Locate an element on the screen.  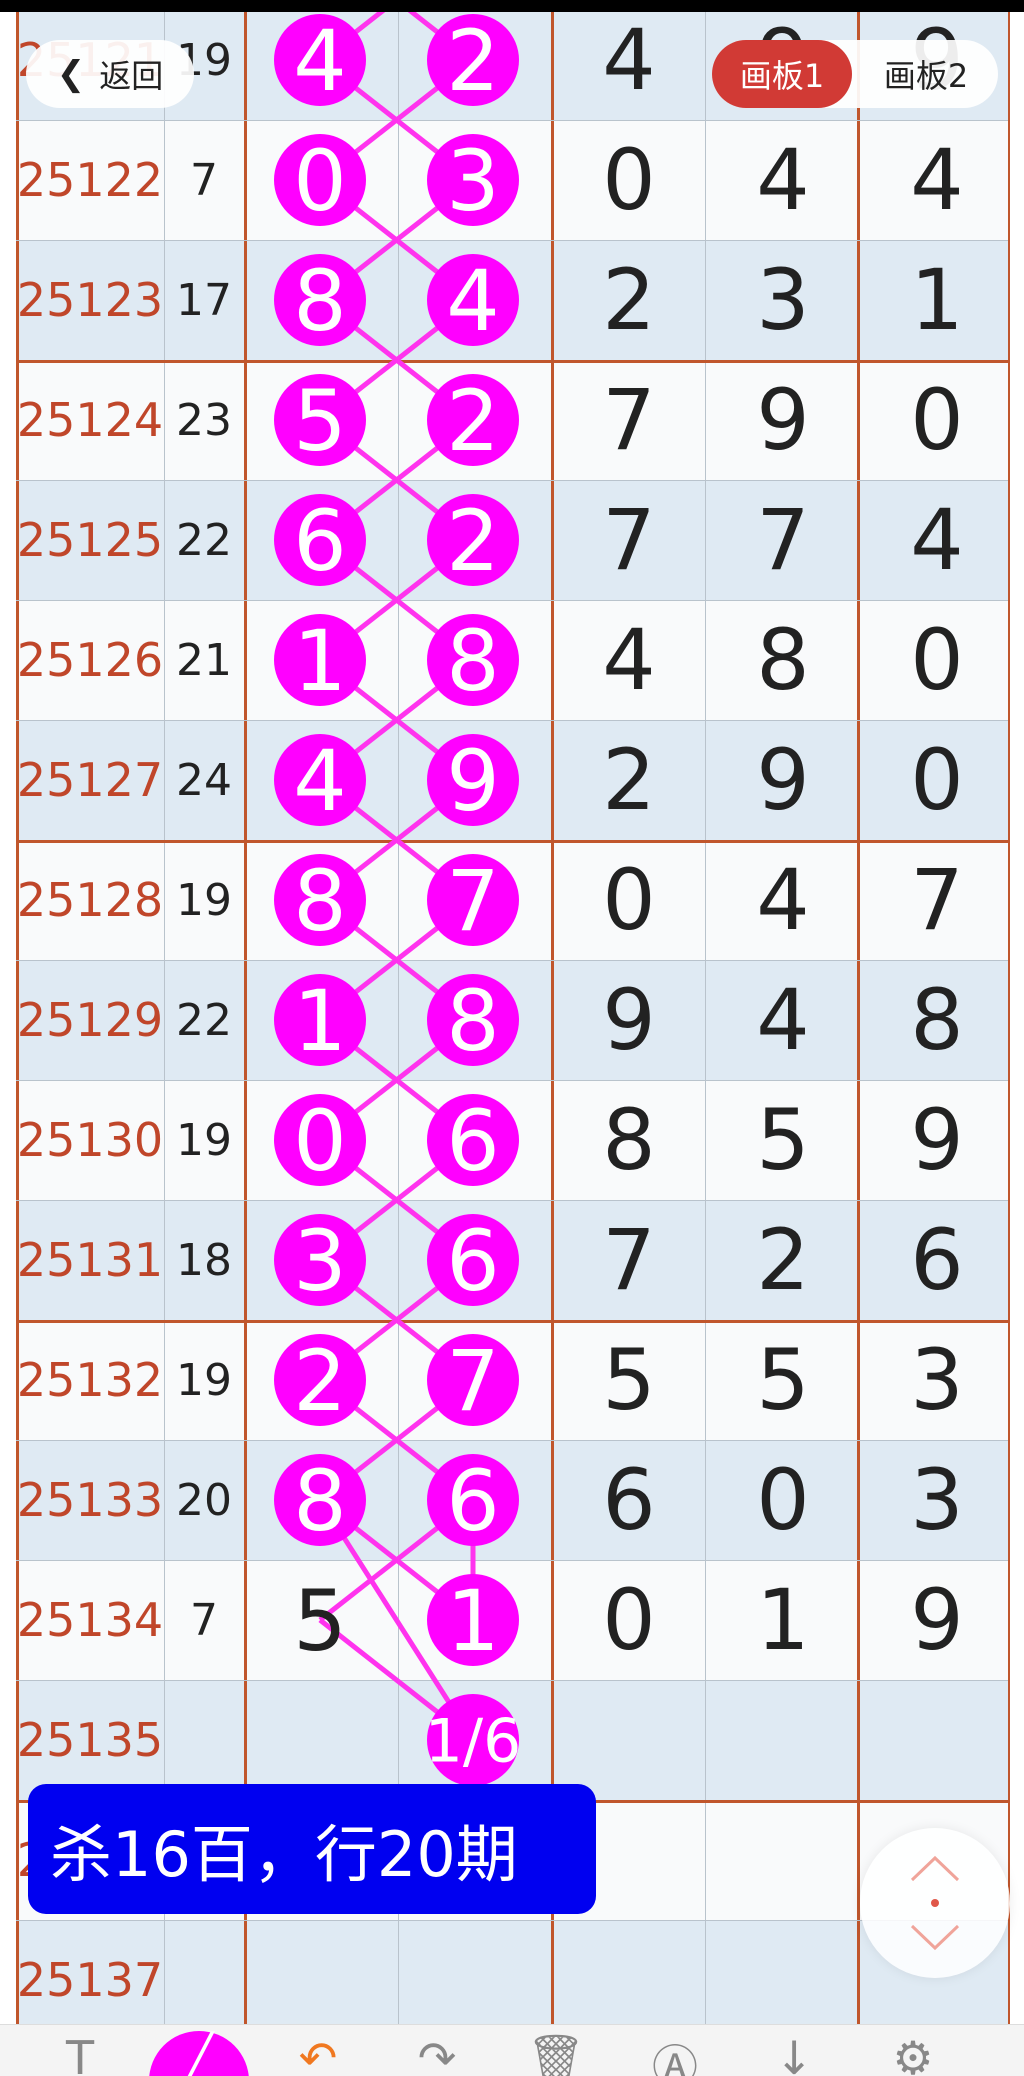
expand-vertical-icon is located at coordinates (935, 1903).